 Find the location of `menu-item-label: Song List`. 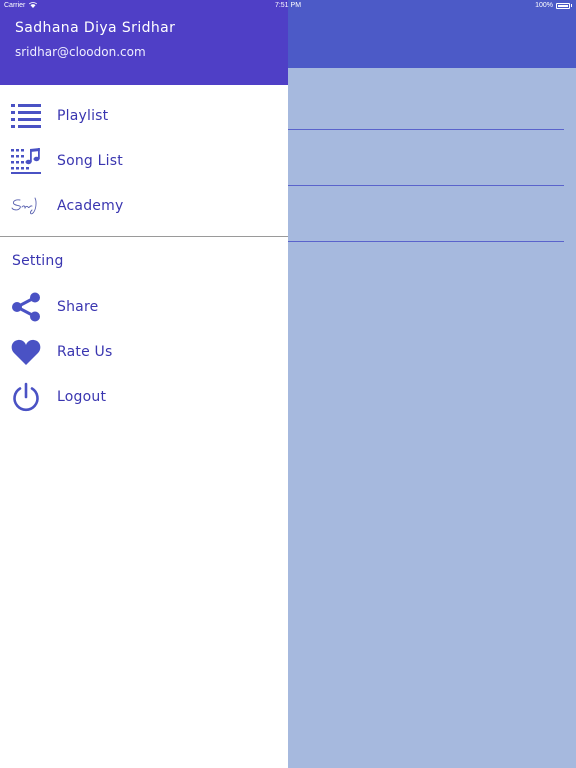

menu-item-label: Song List is located at coordinates (90, 161).